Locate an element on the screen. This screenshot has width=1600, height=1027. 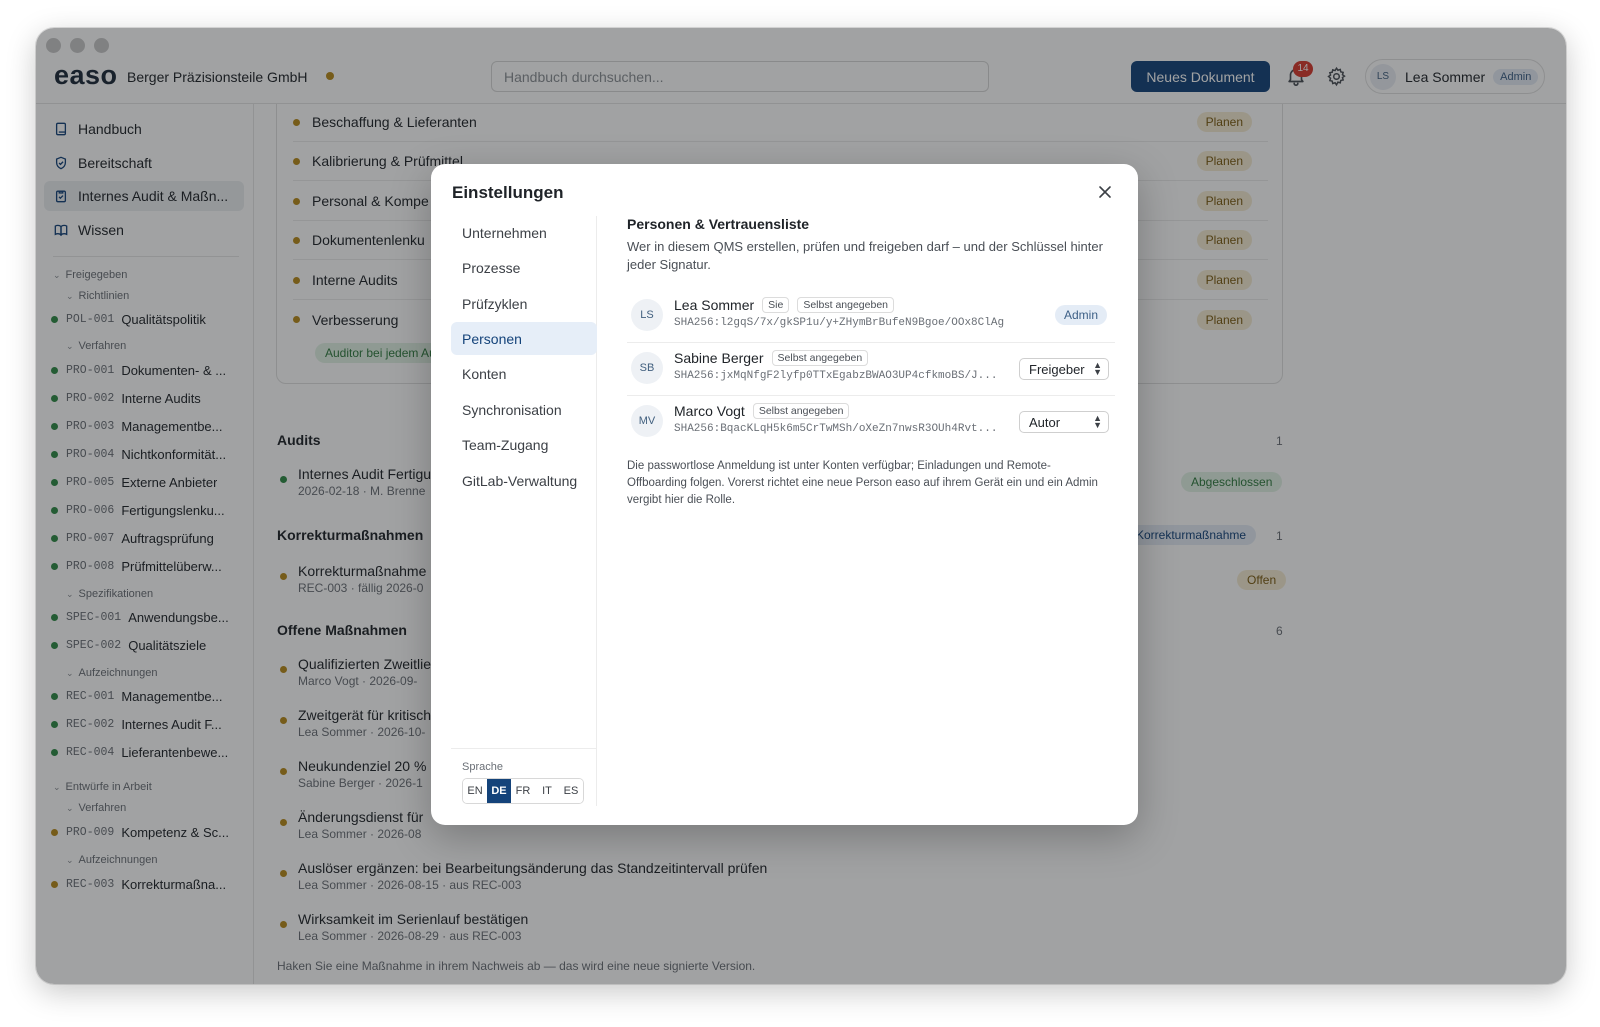
settings-tab-gitlab: GitLab-Verwaltung is located at coordinates (524, 480).